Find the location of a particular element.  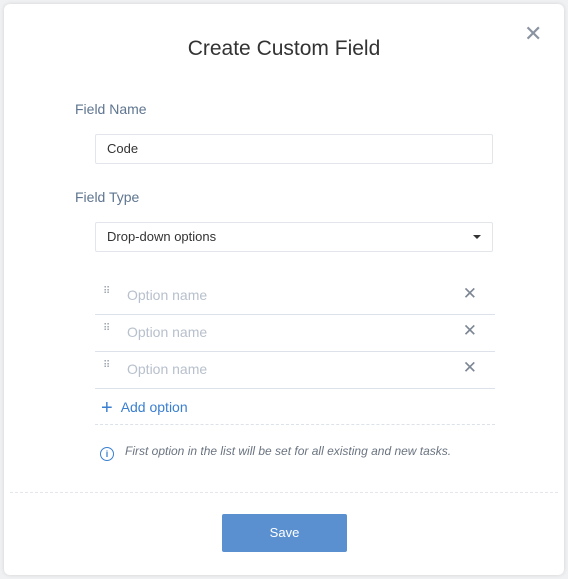

plus-icon: + is located at coordinates (107, 408).